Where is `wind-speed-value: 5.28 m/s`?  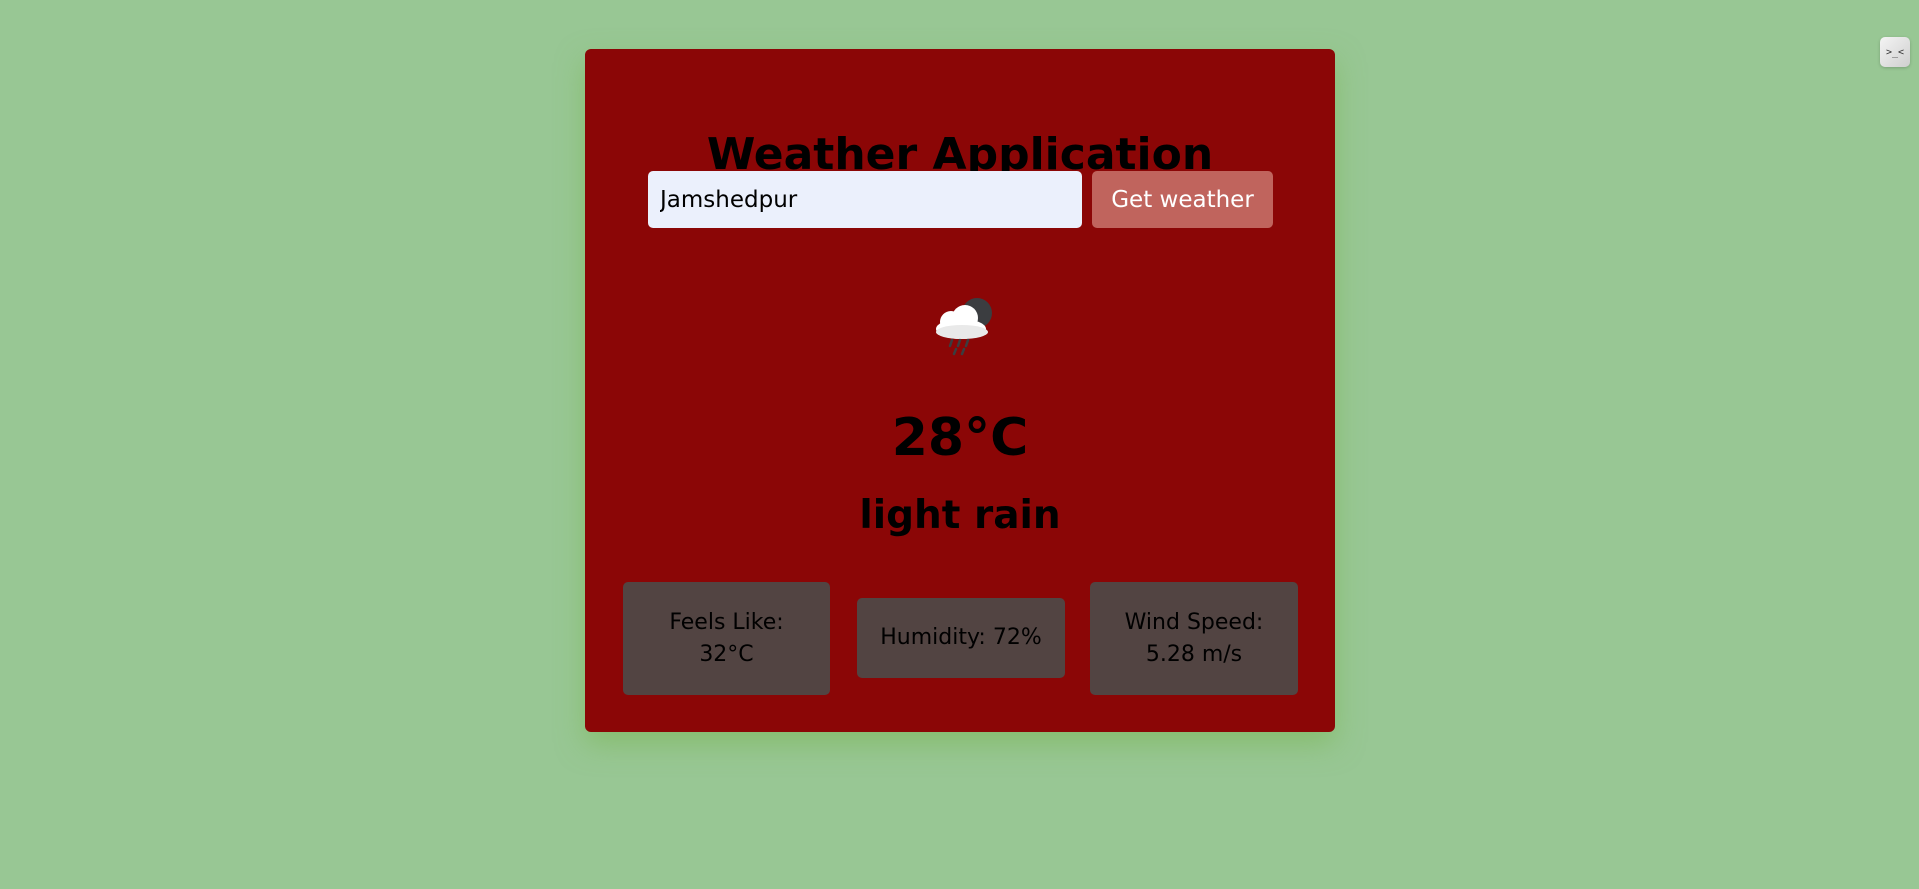 wind-speed-value: 5.28 m/s is located at coordinates (1194, 654).